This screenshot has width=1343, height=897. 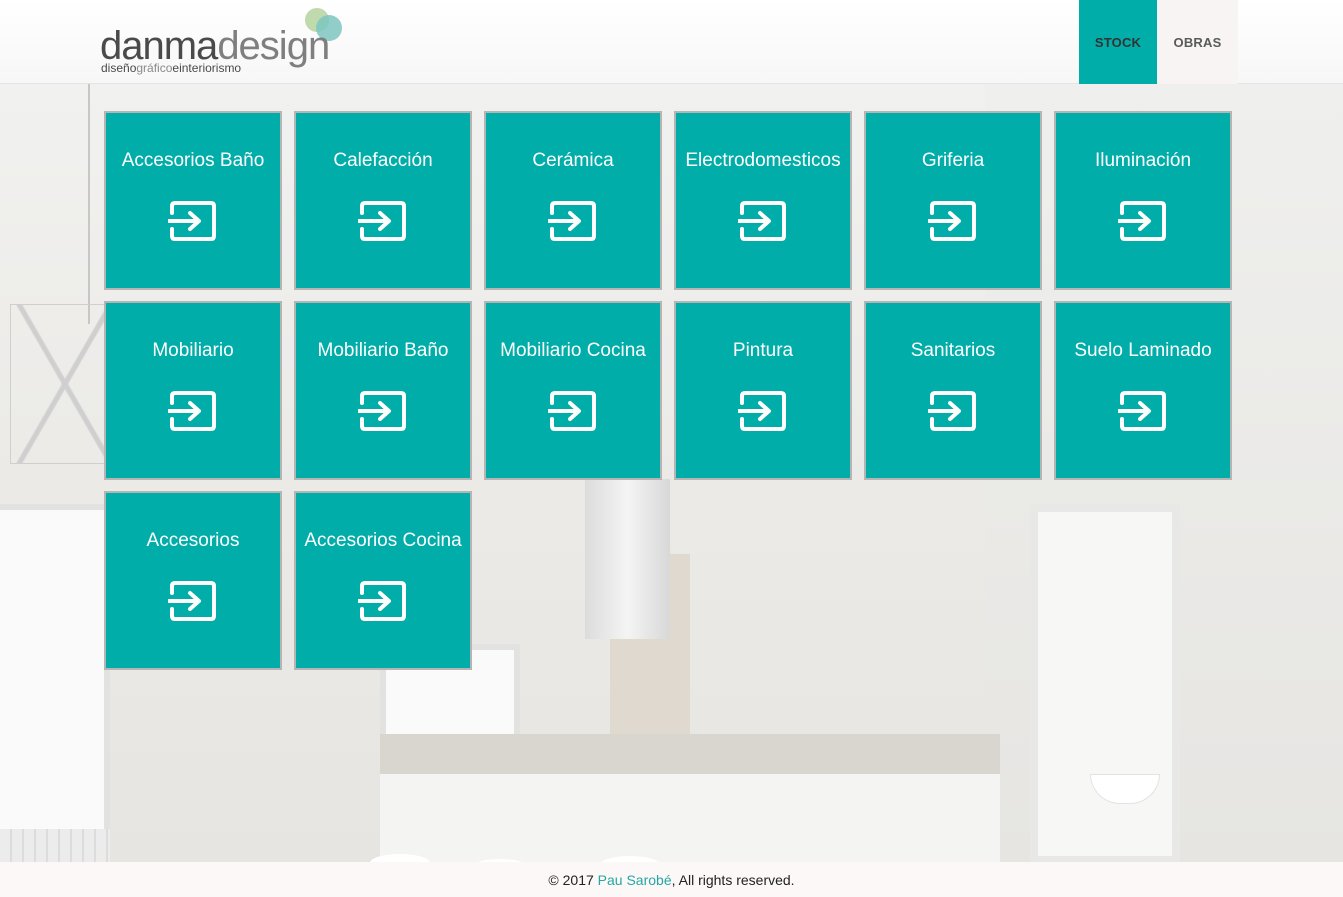 What do you see at coordinates (953, 350) in the screenshot?
I see `category-tile-label: Sanitarios` at bounding box center [953, 350].